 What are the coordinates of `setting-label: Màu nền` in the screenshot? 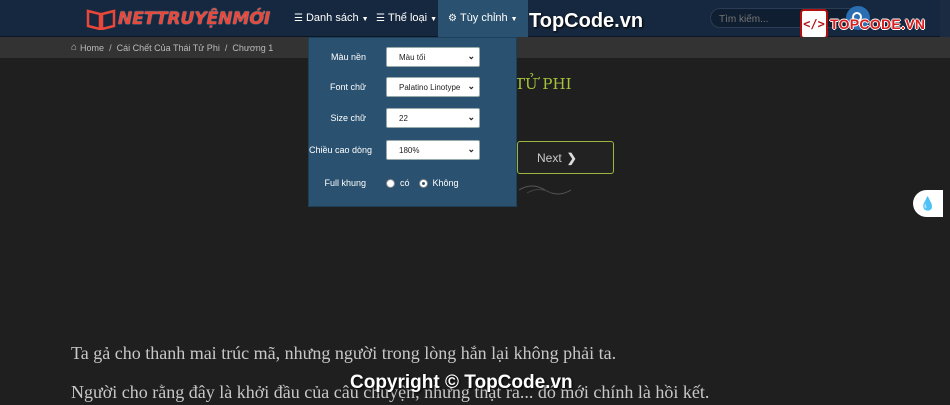 It's located at (348, 57).